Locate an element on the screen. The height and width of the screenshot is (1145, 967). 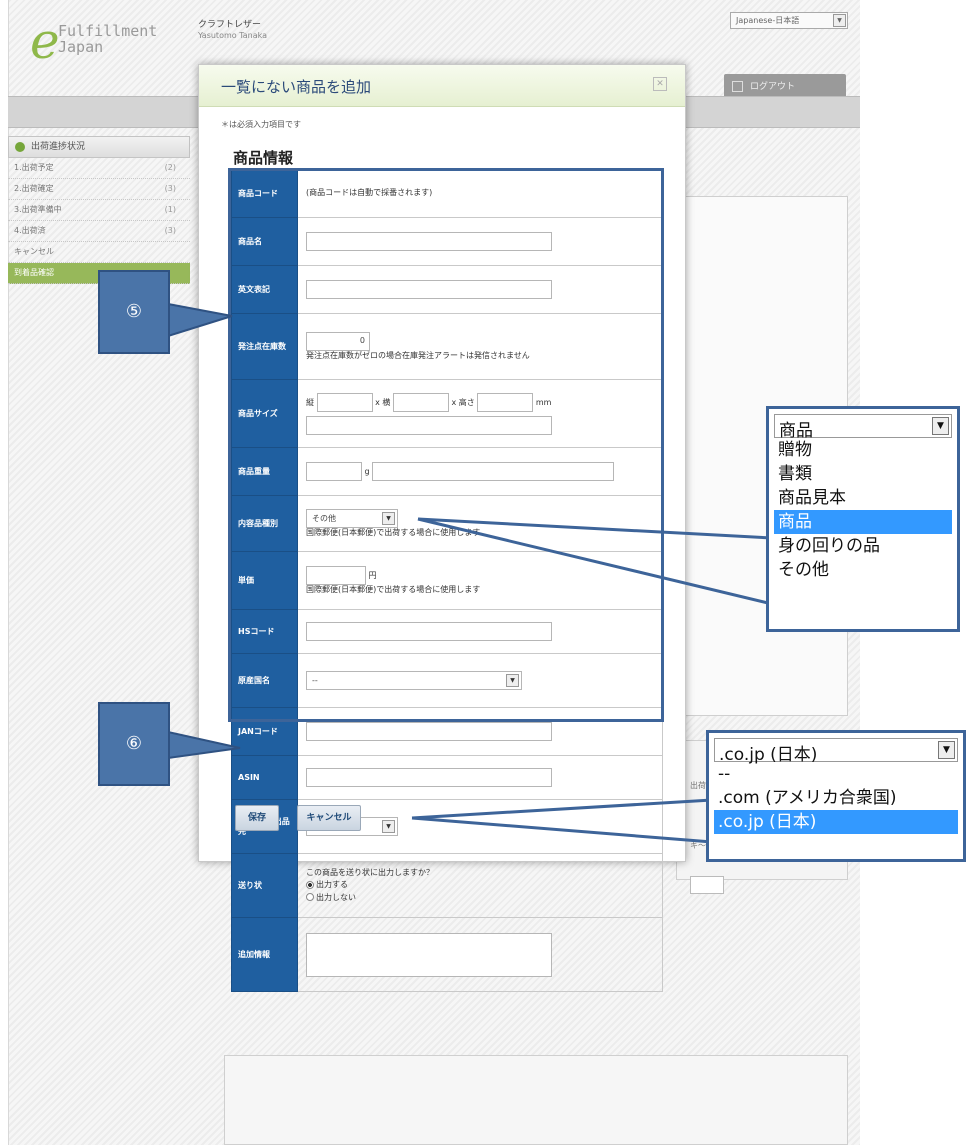
marketplace-option: .com (アメリカ合衆国) is located at coordinates (836, 798).